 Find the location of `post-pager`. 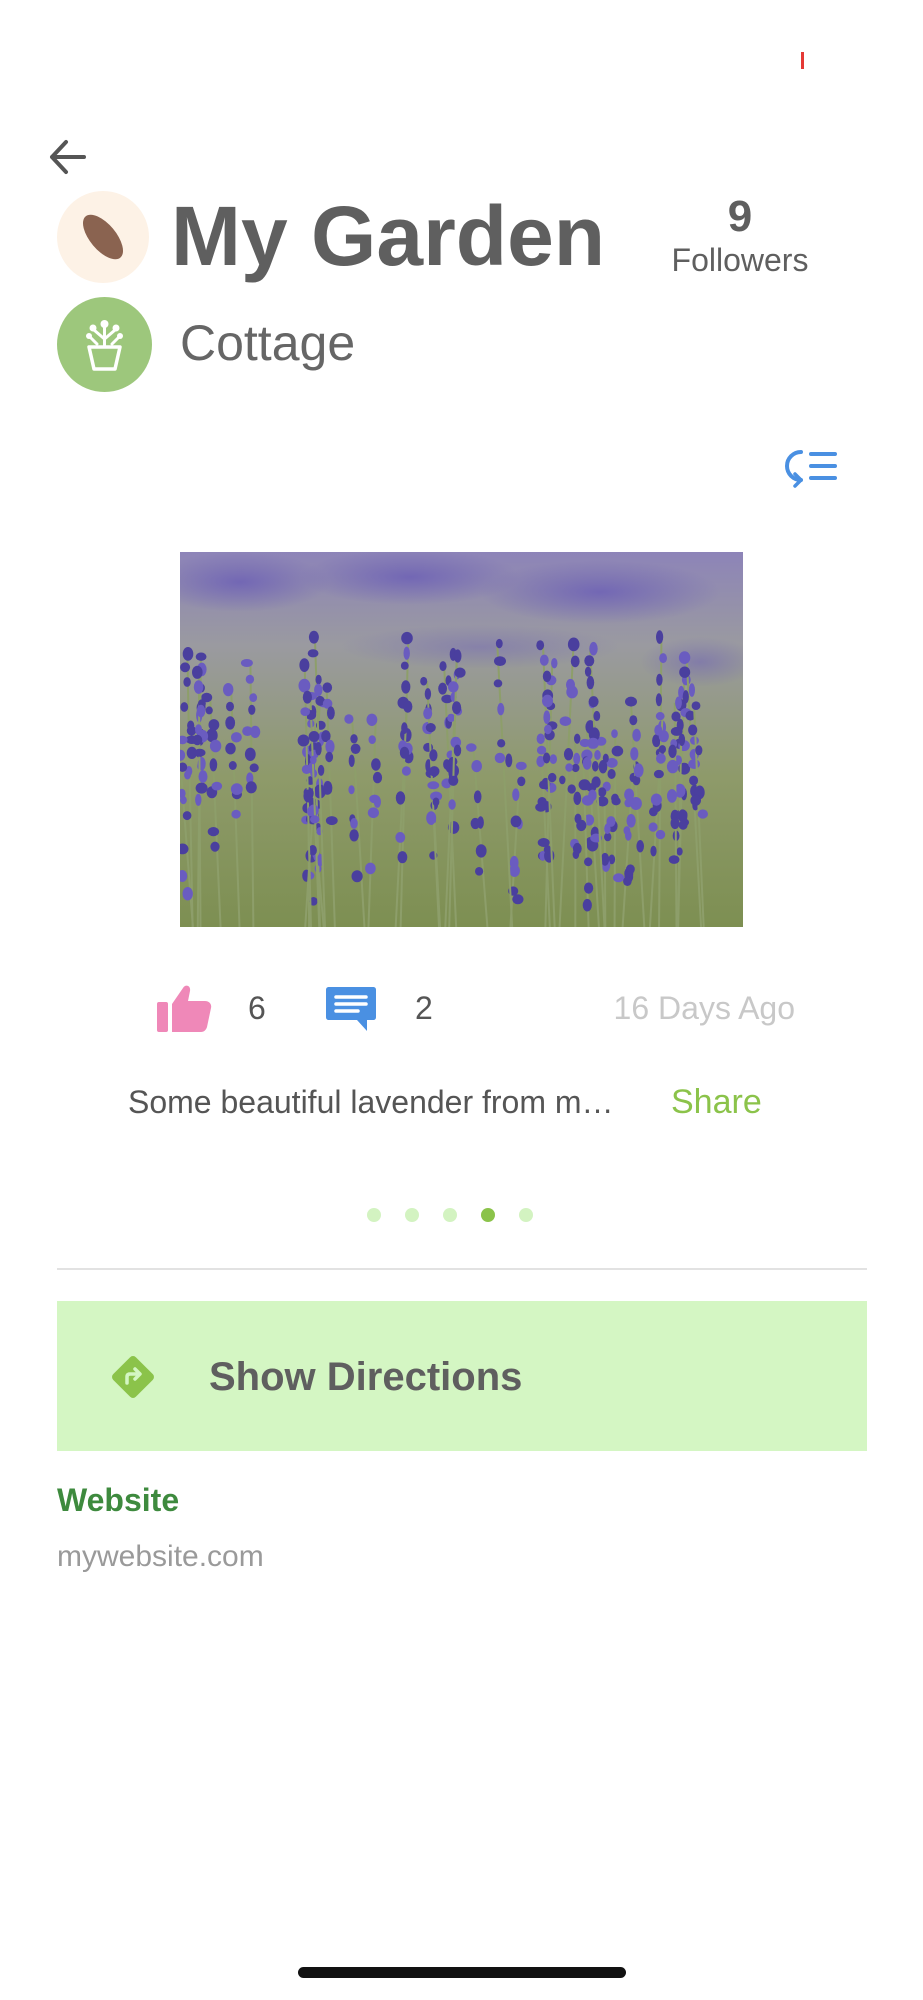

post-pager is located at coordinates (450, 1216).